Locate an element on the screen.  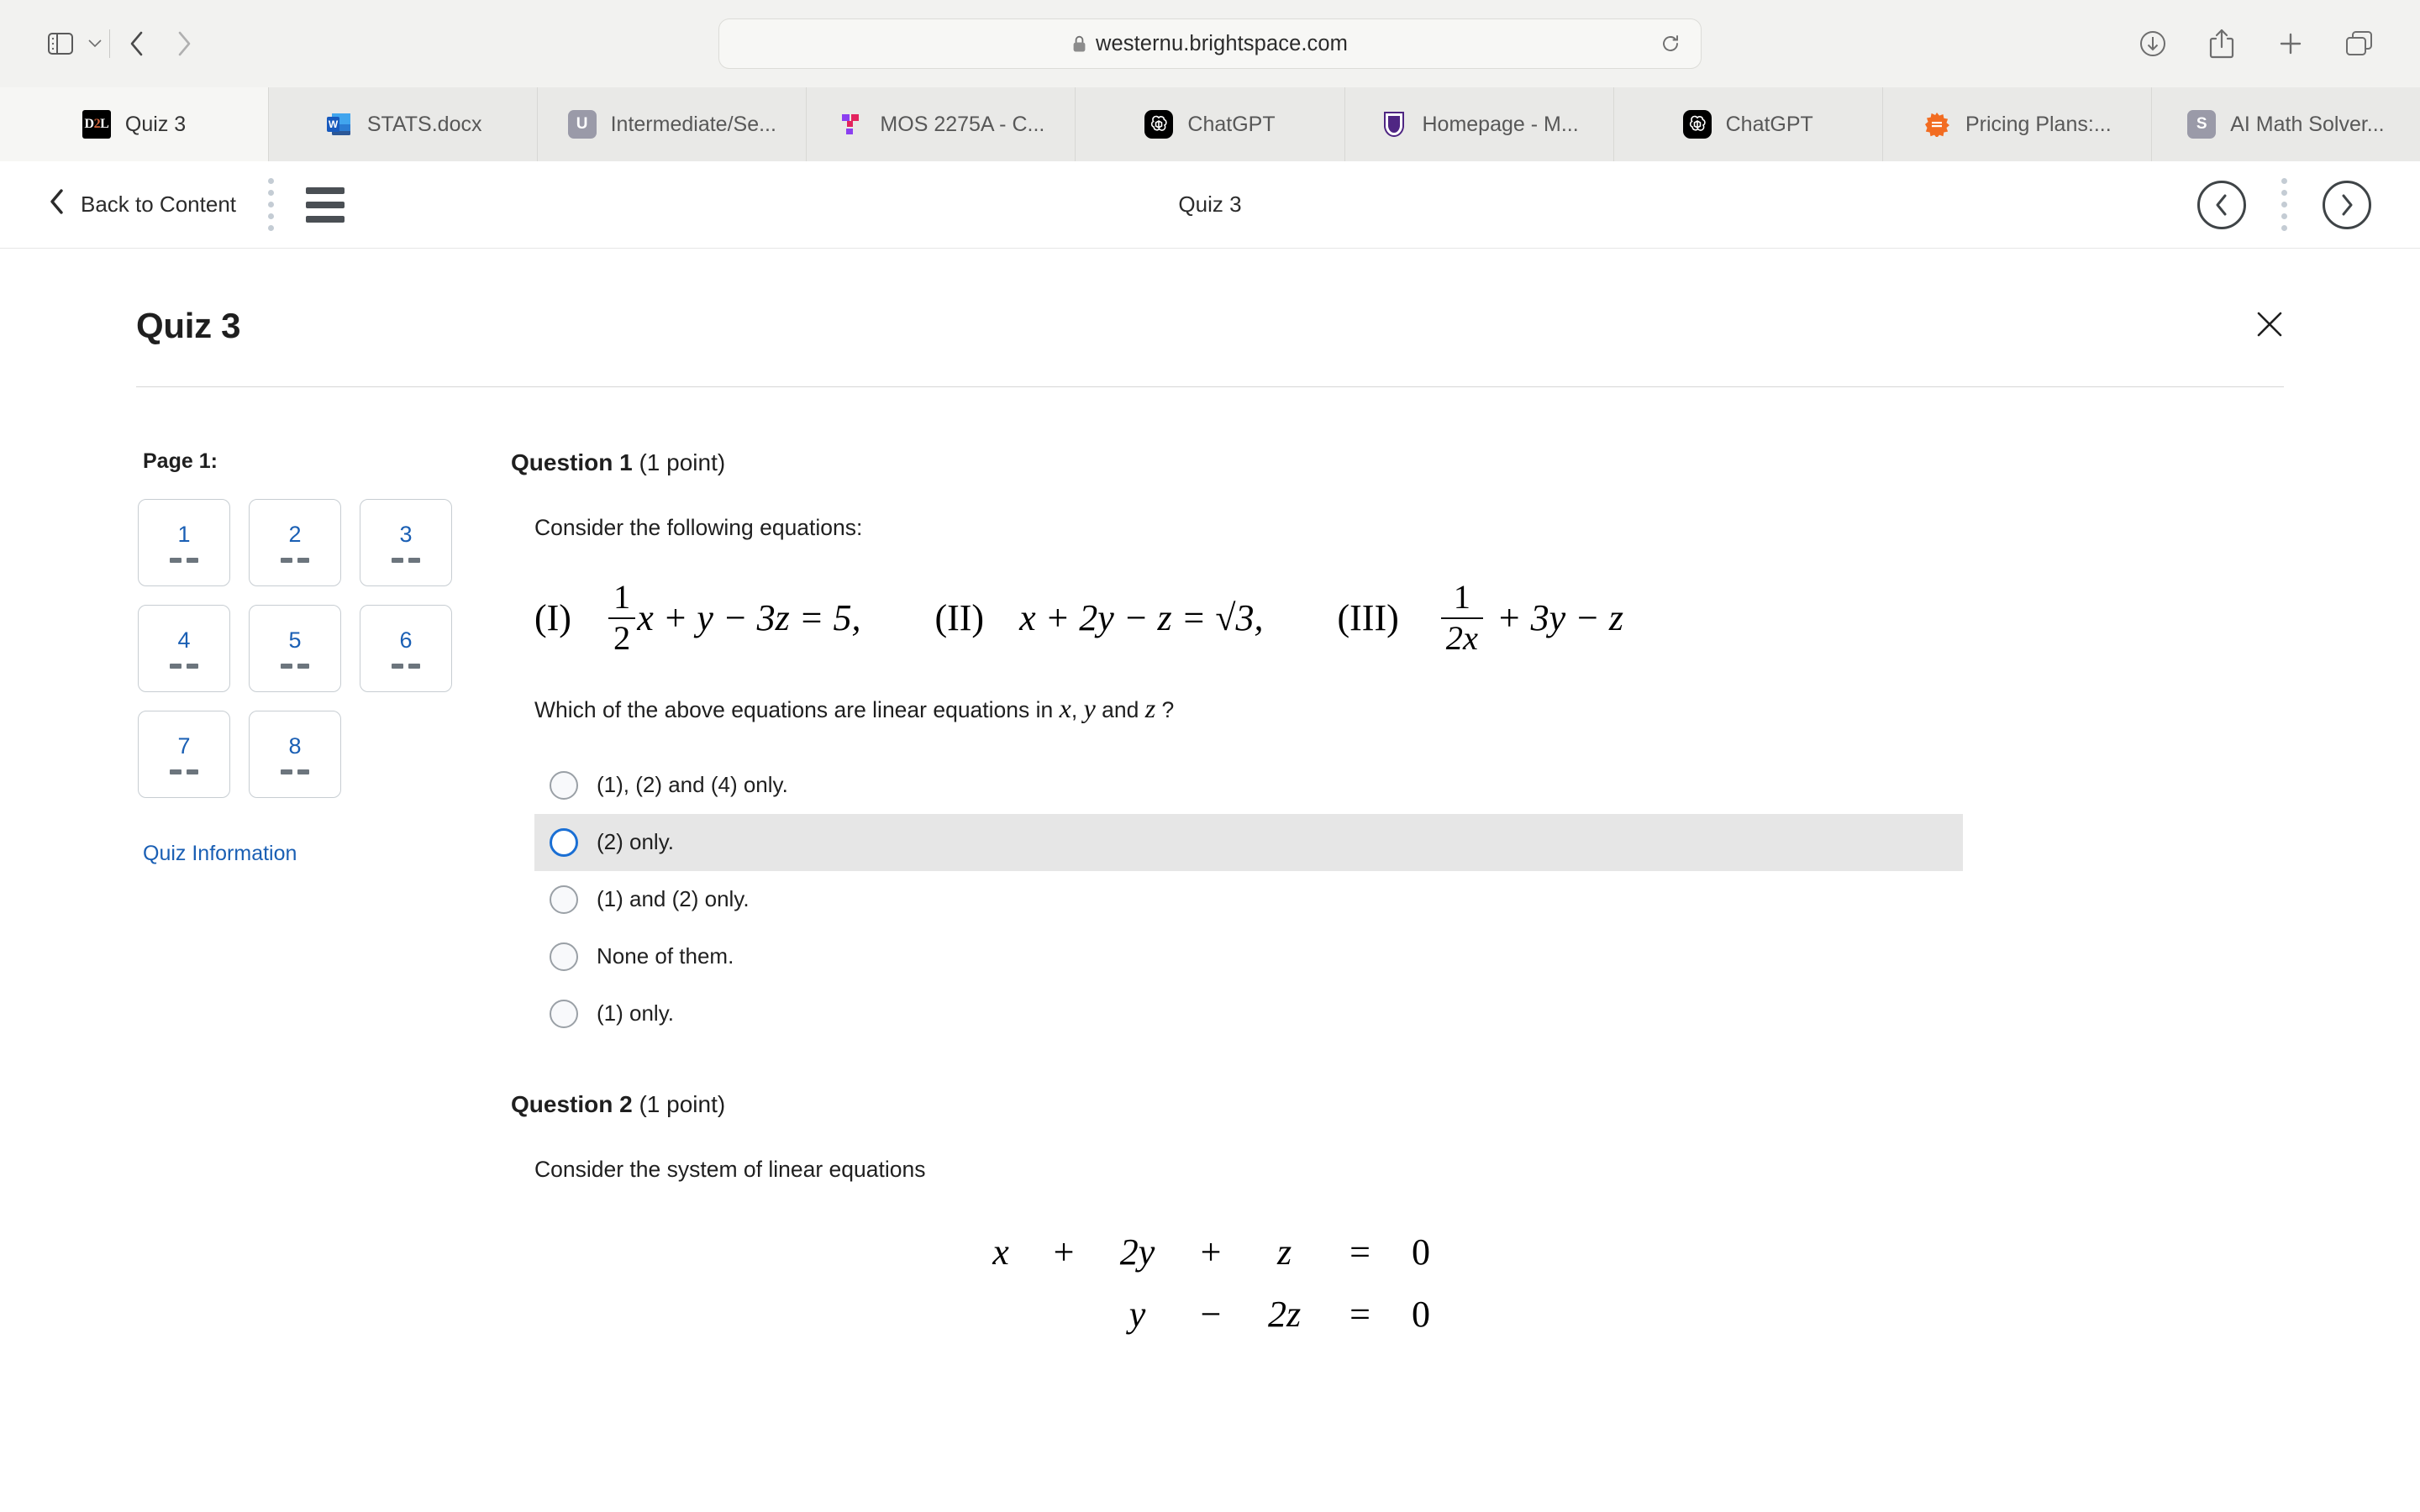
right-hand-side: 0 is located at coordinates (1421, 1252).